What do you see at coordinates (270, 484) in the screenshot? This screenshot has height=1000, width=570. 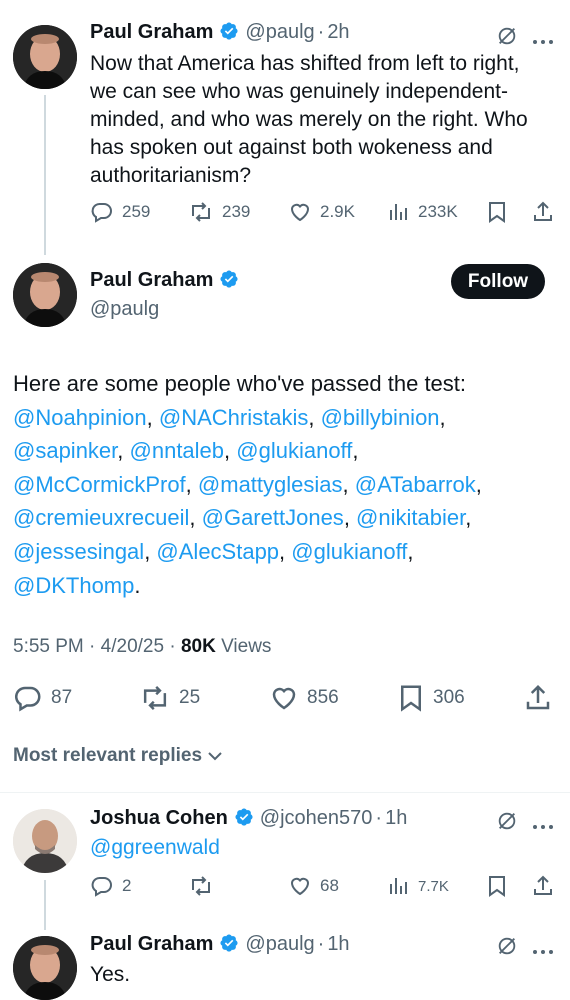 I see `mention-link: @mattyglesias` at bounding box center [270, 484].